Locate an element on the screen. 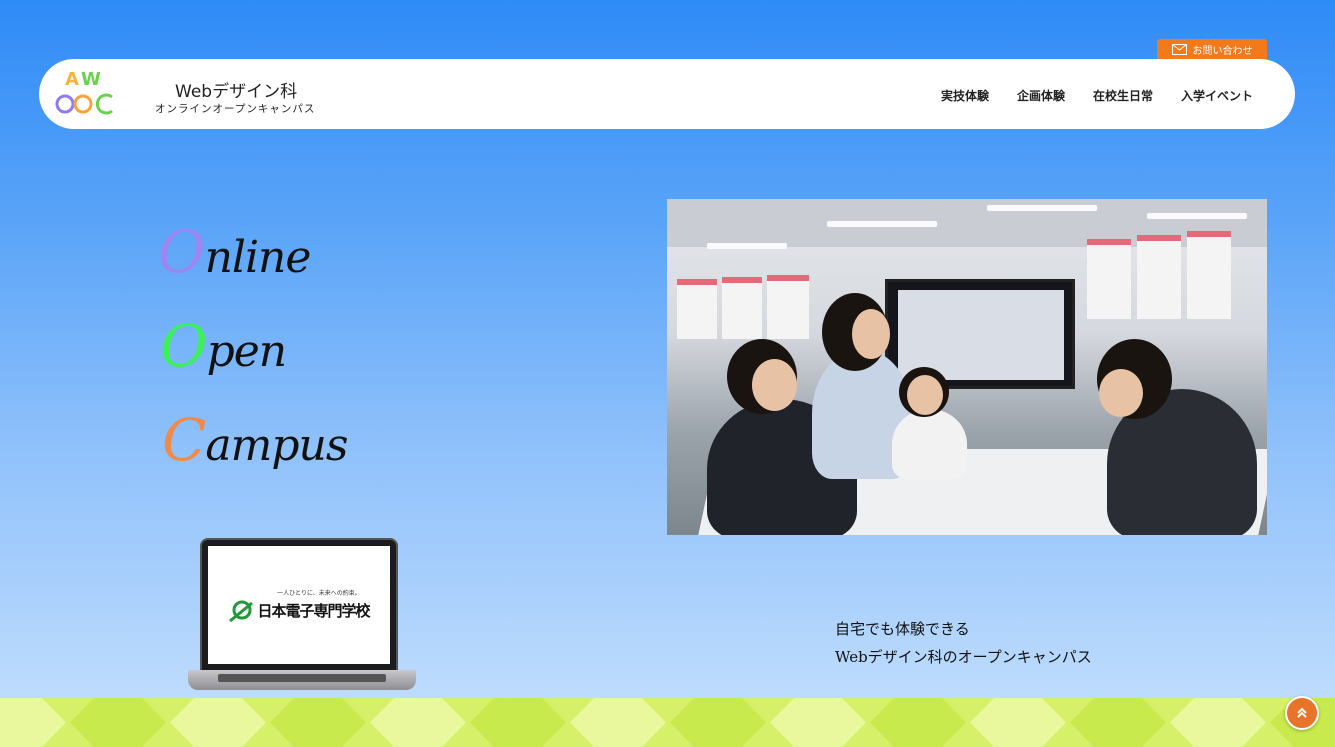  scroll-to-top-button is located at coordinates (1302, 713).